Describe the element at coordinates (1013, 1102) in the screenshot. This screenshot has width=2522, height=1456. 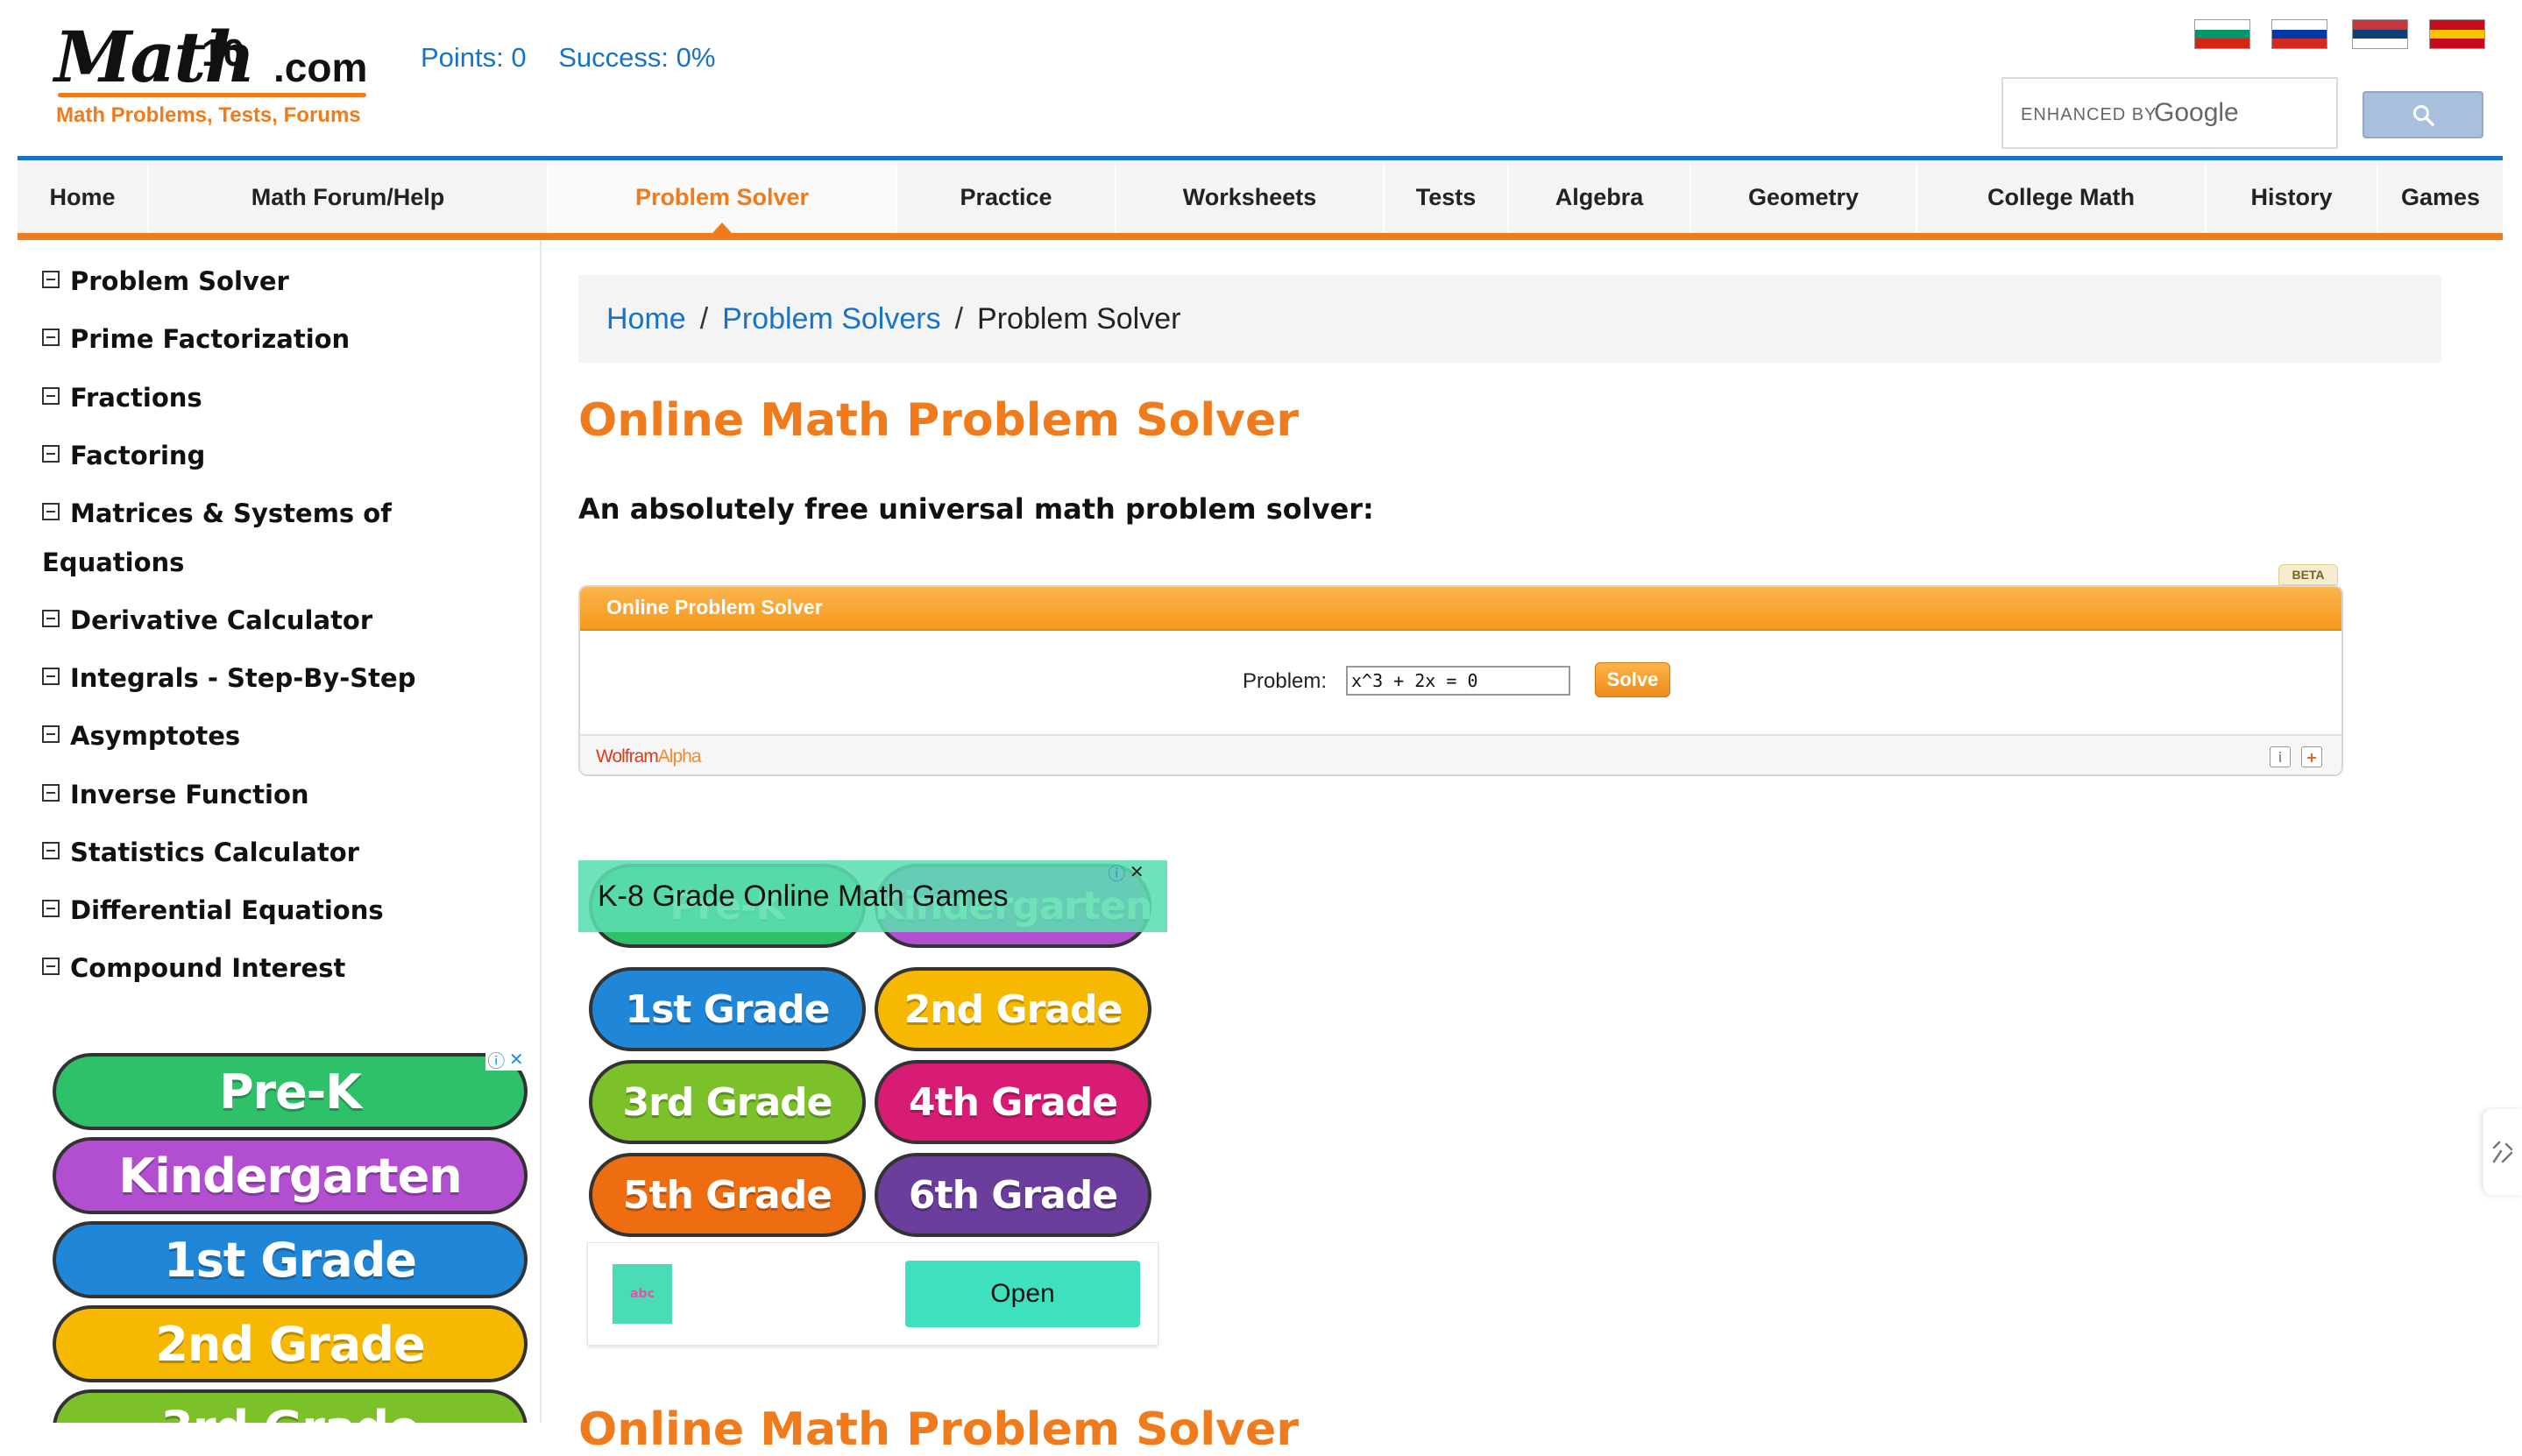
I see `ad-pill-4th-grade: 4th Grade` at that location.